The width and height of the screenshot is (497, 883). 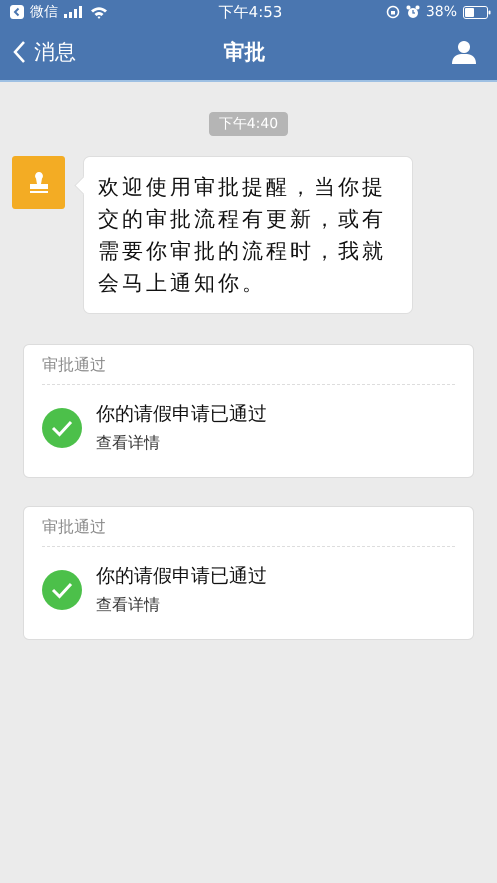 What do you see at coordinates (19, 52) in the screenshot?
I see `back-chevron-icon` at bounding box center [19, 52].